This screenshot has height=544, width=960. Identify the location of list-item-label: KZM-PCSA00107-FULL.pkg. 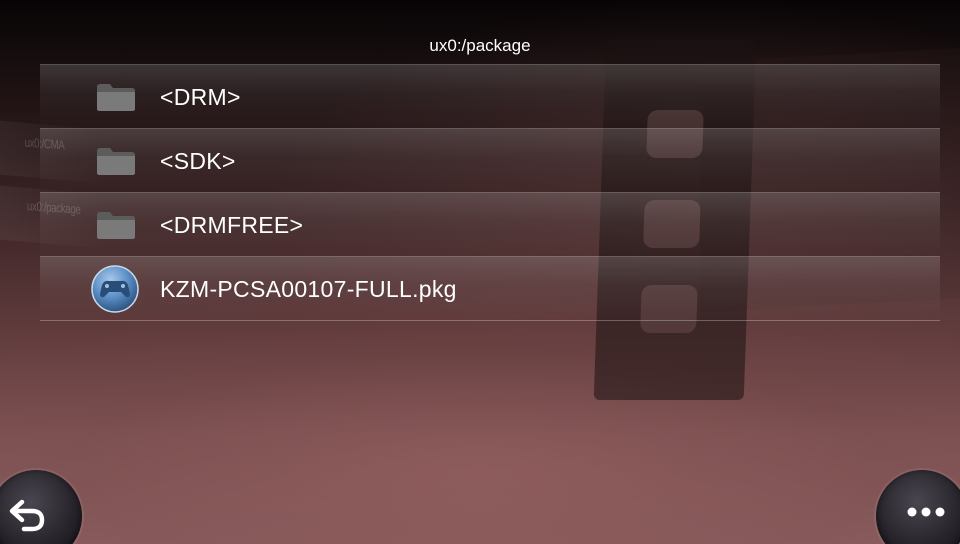
(308, 289).